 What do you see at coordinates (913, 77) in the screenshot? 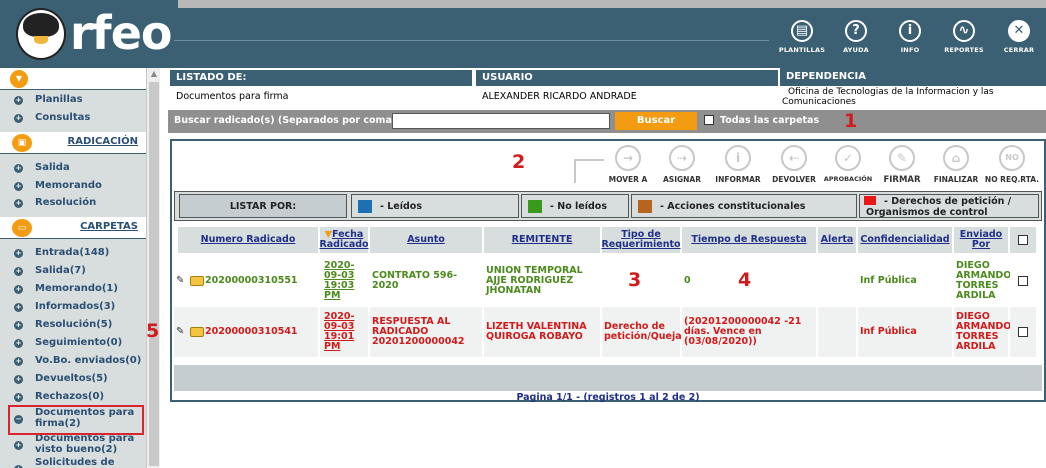
I see `dependencia-header: DEPENDENCIA` at bounding box center [913, 77].